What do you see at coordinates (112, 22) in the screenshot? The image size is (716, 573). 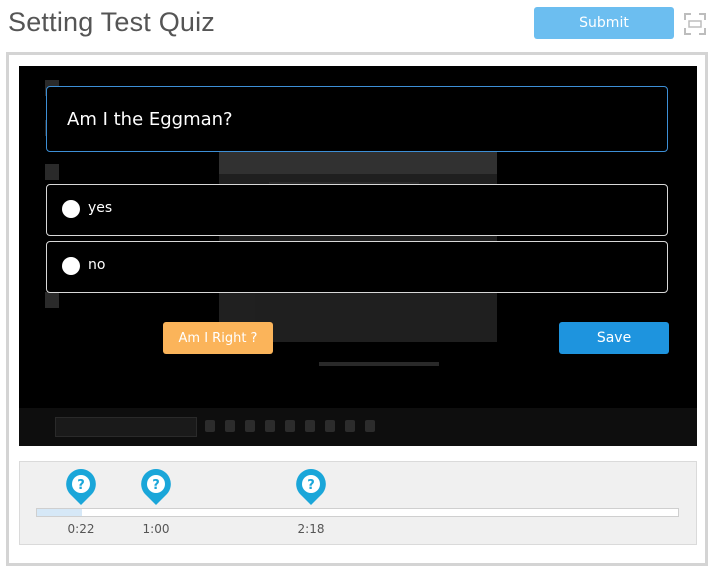 I see `page-title: Setting Test Quiz` at bounding box center [112, 22].